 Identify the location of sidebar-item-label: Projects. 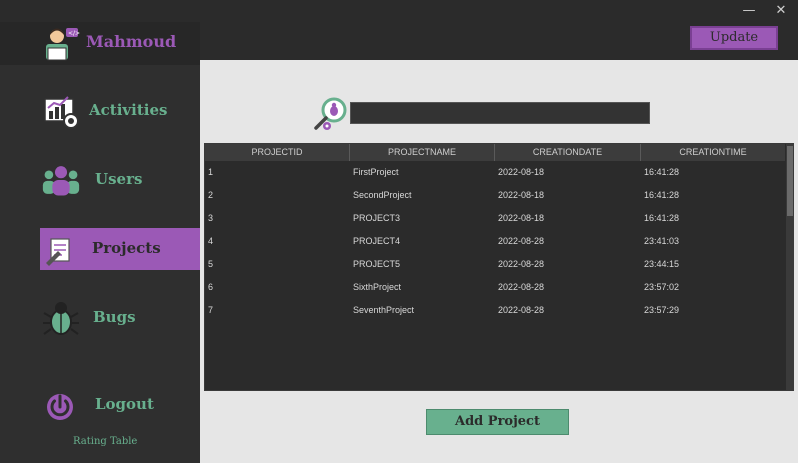
(126, 248).